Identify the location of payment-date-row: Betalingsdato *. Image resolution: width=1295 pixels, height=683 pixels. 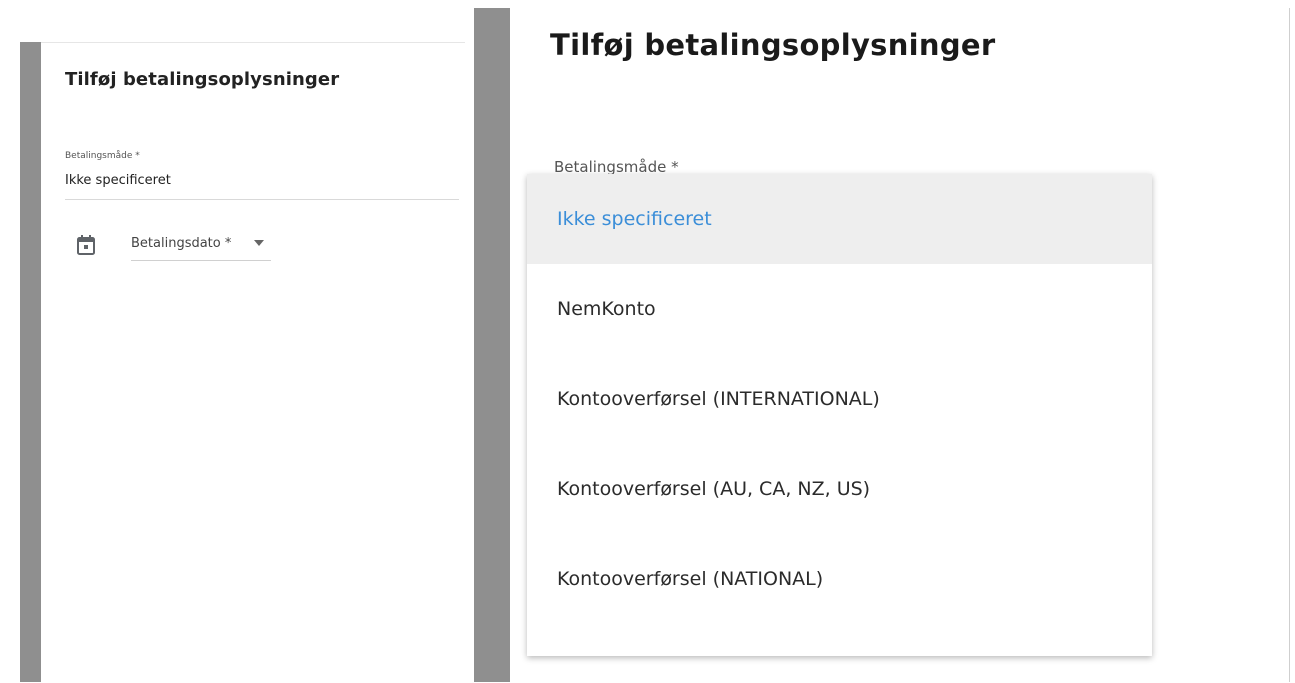
(177, 247).